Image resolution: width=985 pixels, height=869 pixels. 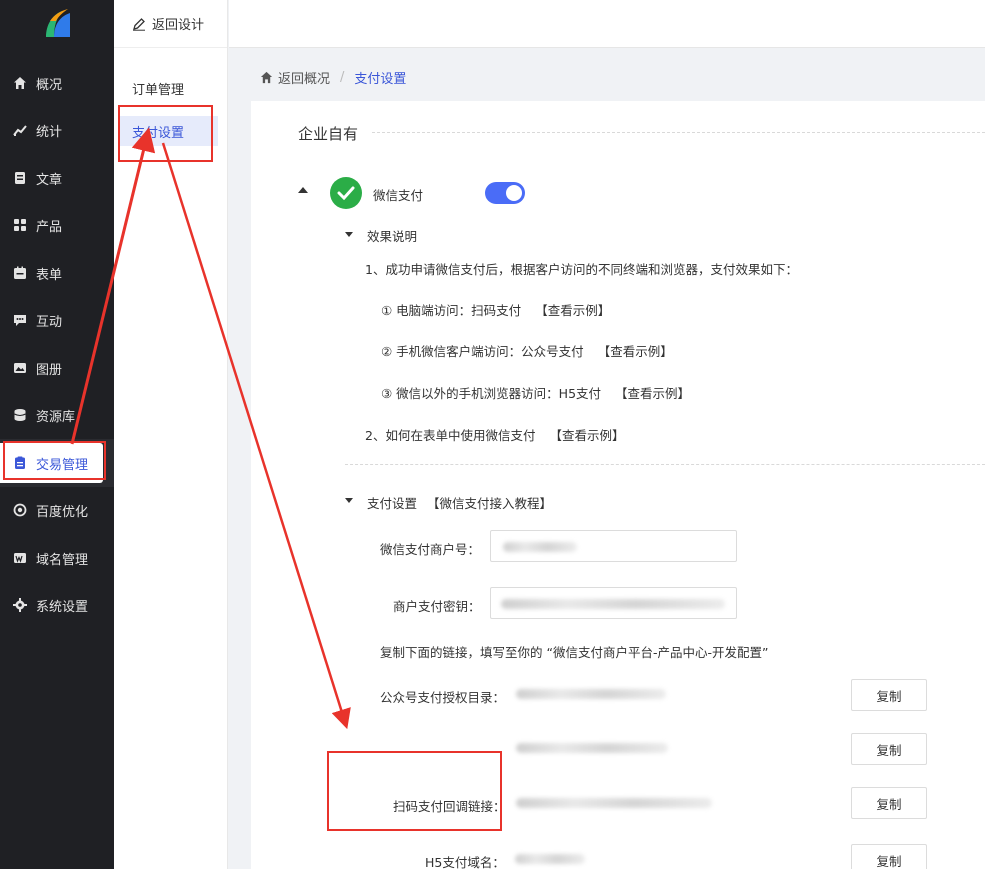 I want to click on sidebar-item-label: 资源库, so click(x=56, y=417).